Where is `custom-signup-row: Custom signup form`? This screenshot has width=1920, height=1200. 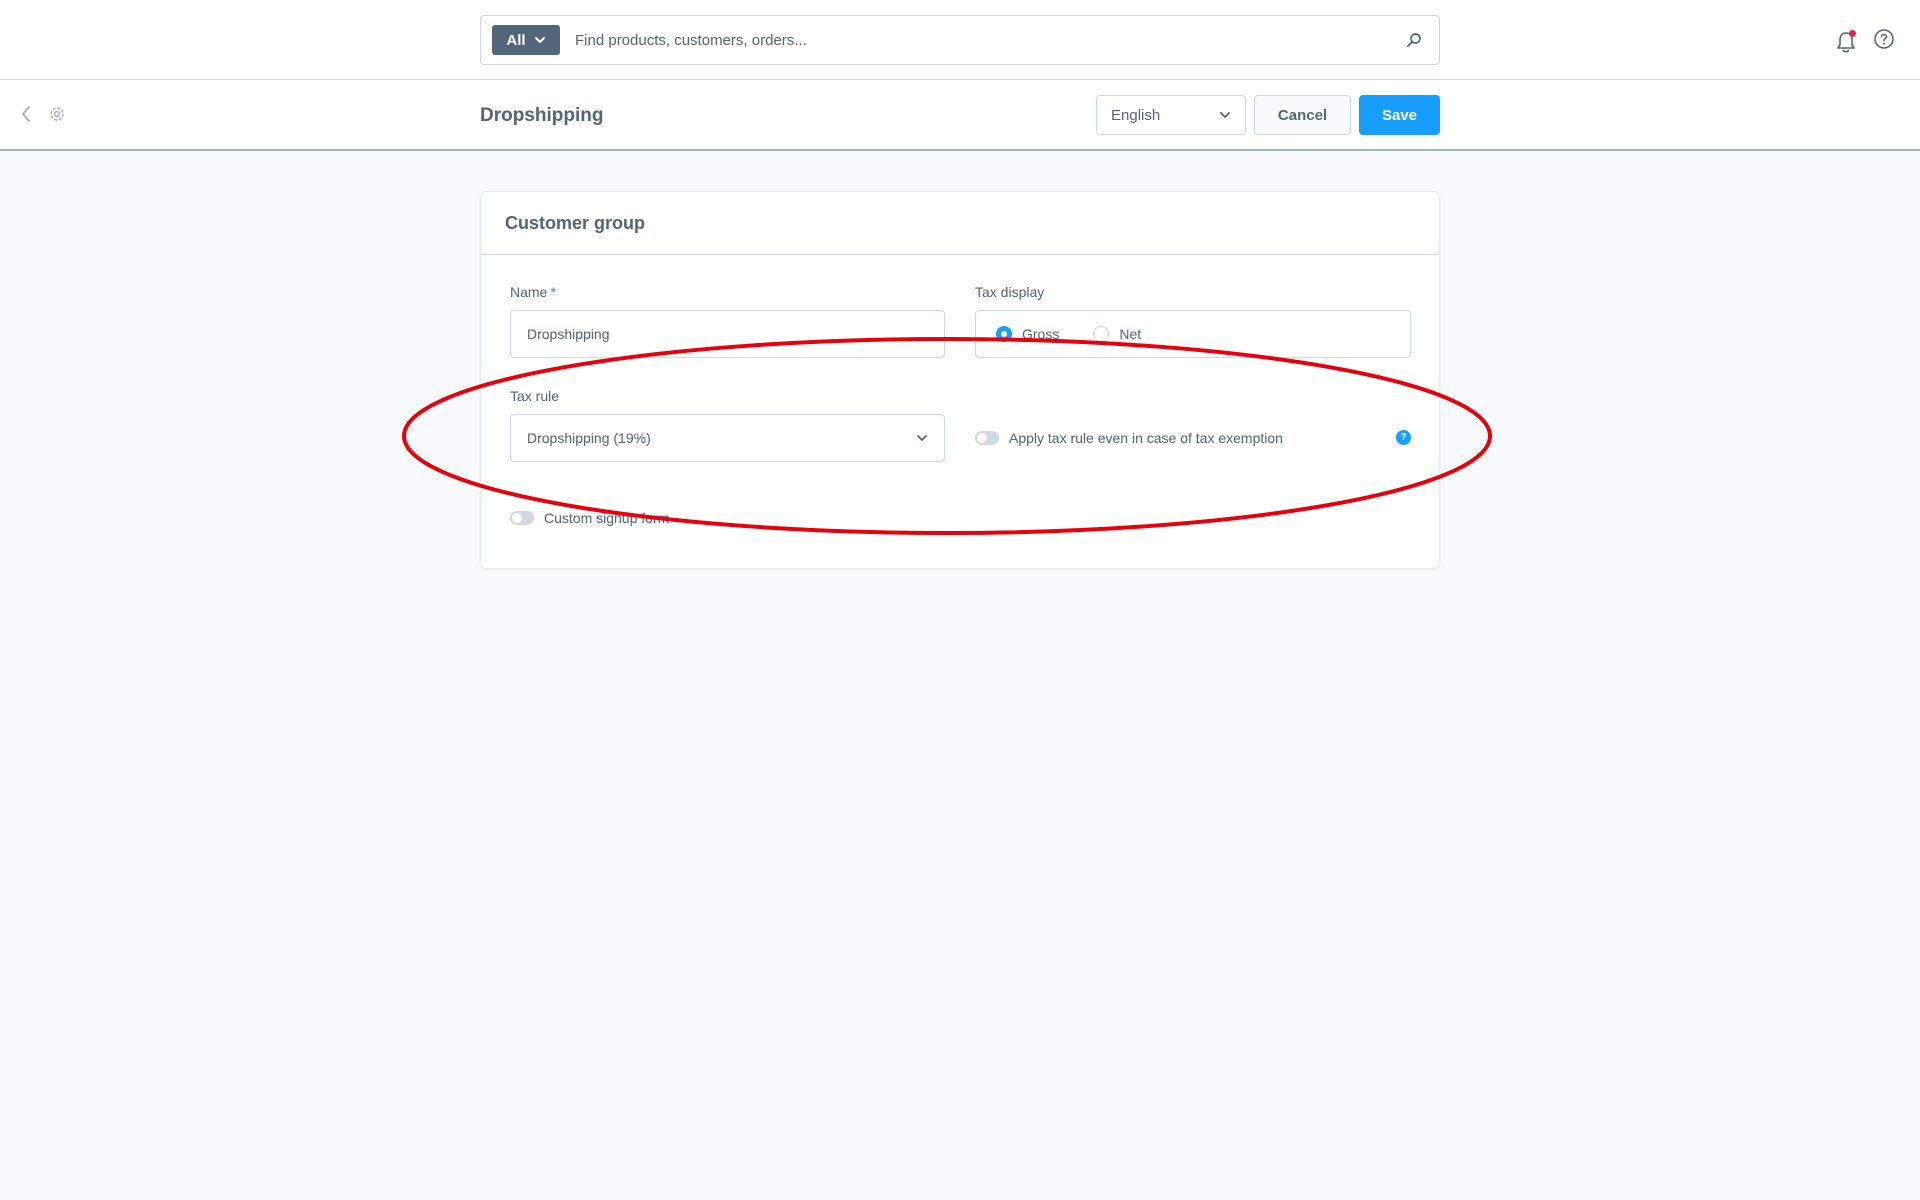
custom-signup-row: Custom signup form is located at coordinates (589, 518).